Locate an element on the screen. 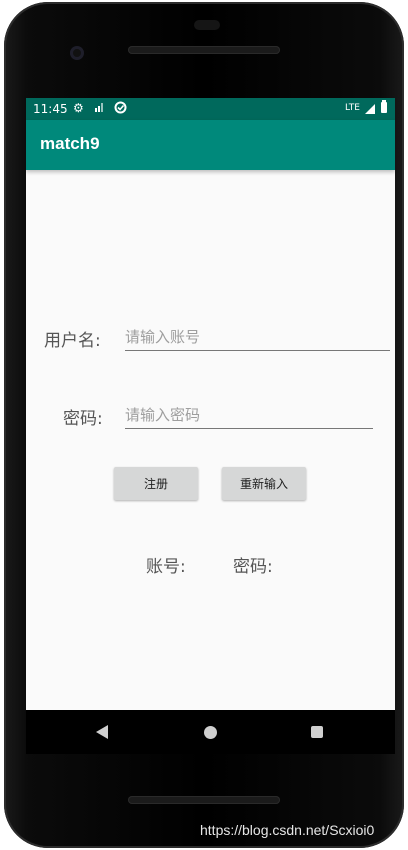  gear-icon: ⚙ is located at coordinates (78, 108).